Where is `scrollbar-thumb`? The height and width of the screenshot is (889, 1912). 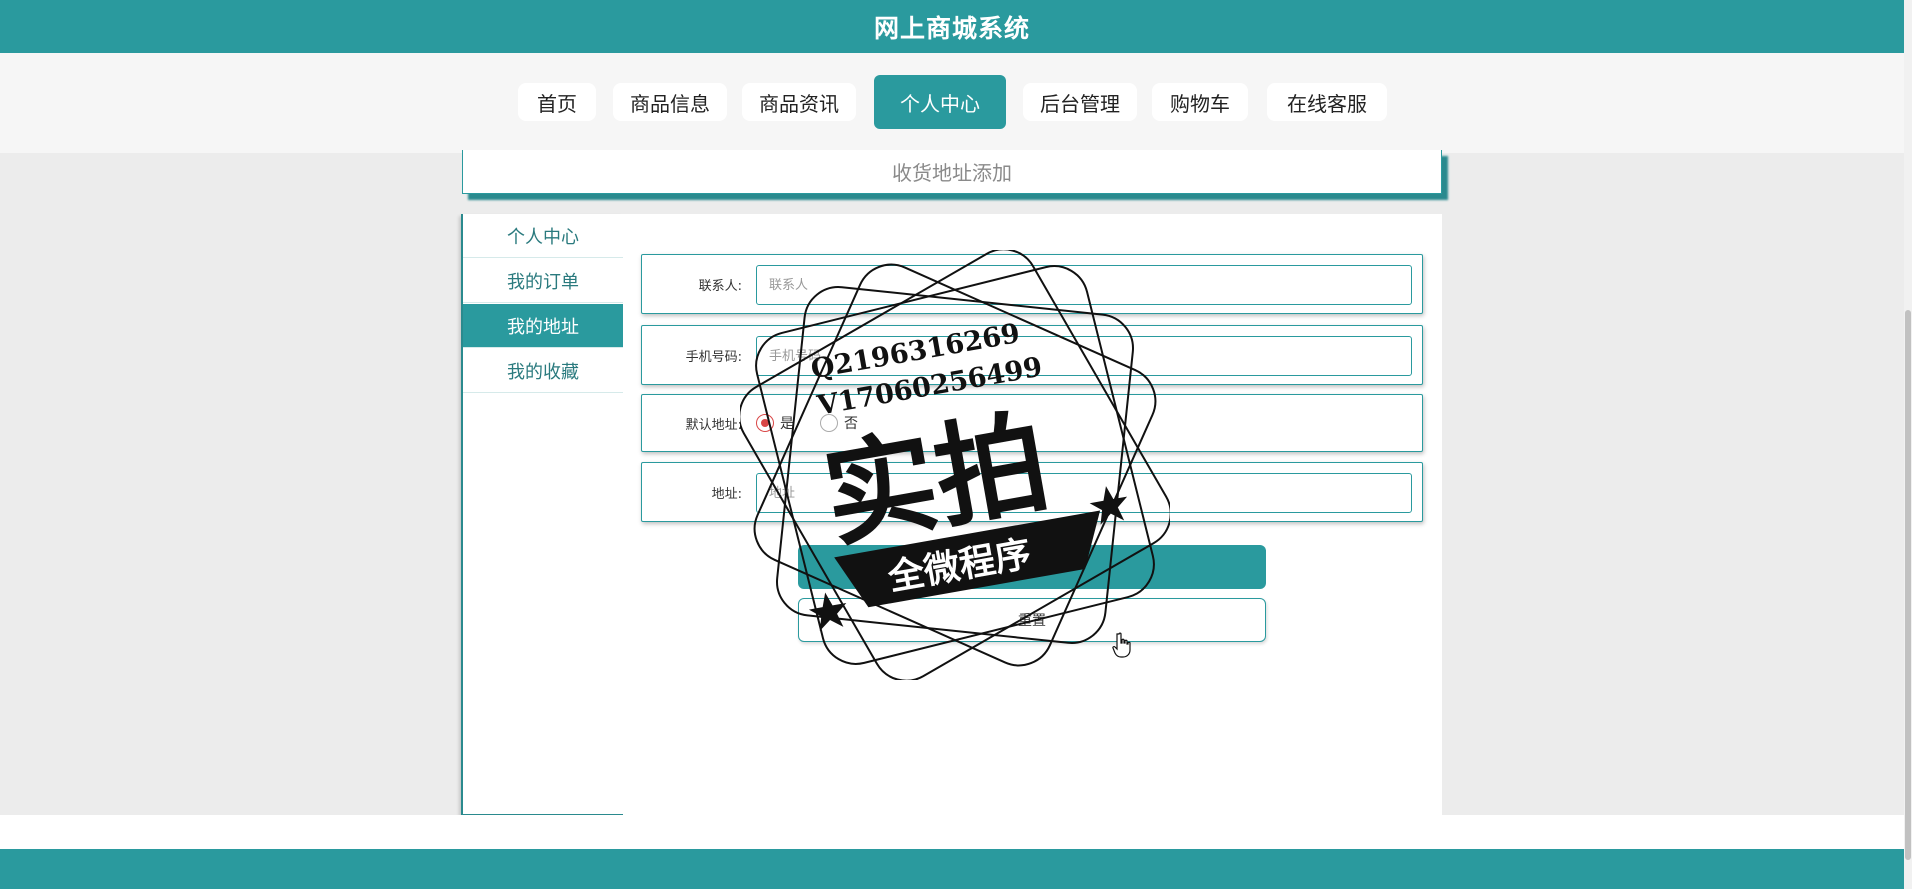
scrollbar-thumb is located at coordinates (1908, 585).